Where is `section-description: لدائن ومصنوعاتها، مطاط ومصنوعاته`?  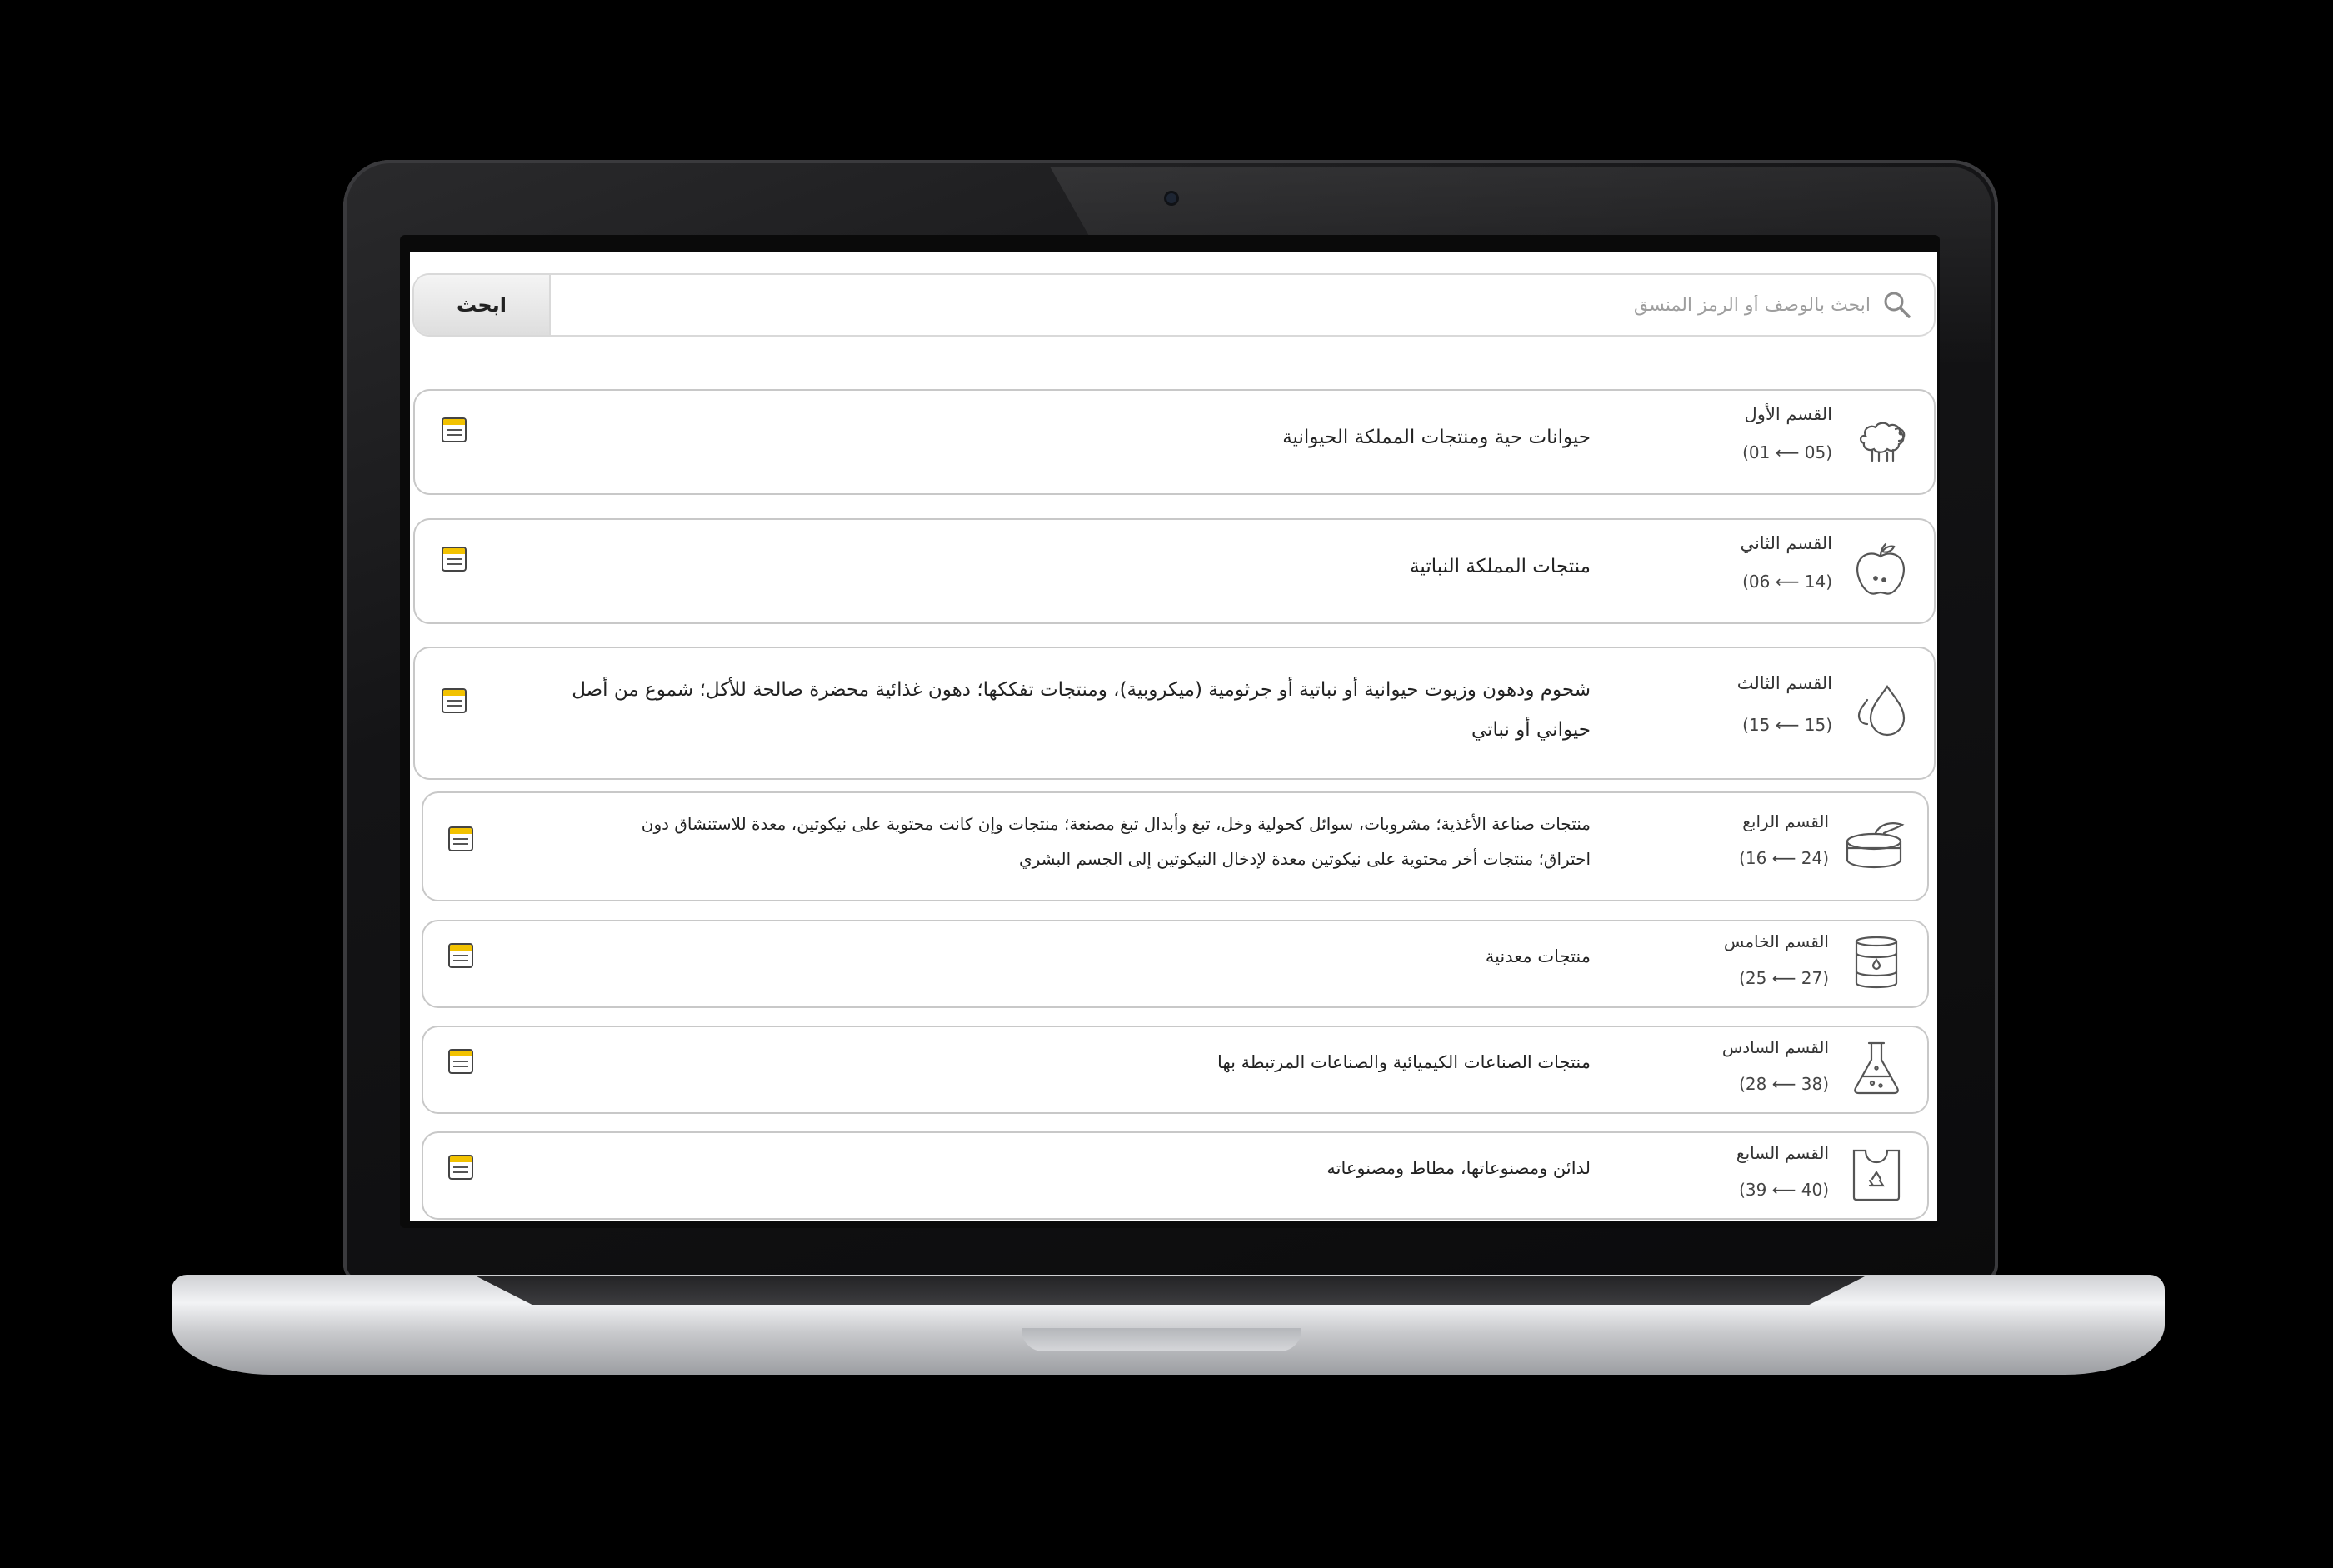 section-description: لدائن ومصنوعاتها، مطاط ومصنوعاته is located at coordinates (1458, 1168).